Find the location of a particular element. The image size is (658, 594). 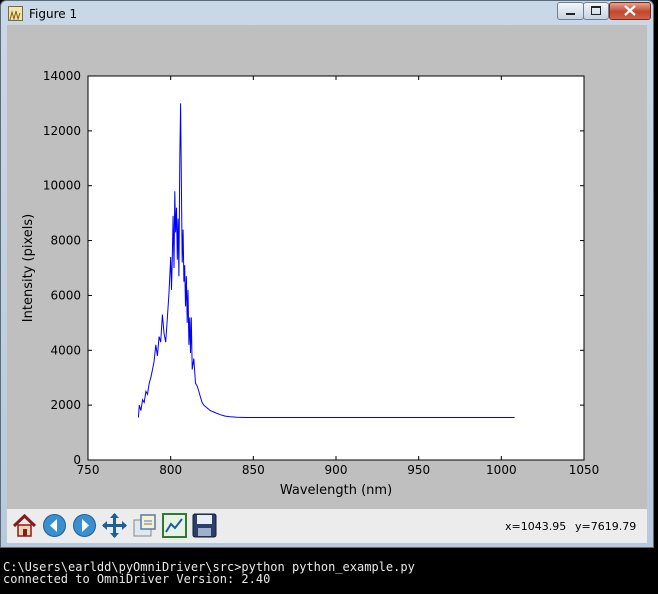

zoom-icon is located at coordinates (144, 525).